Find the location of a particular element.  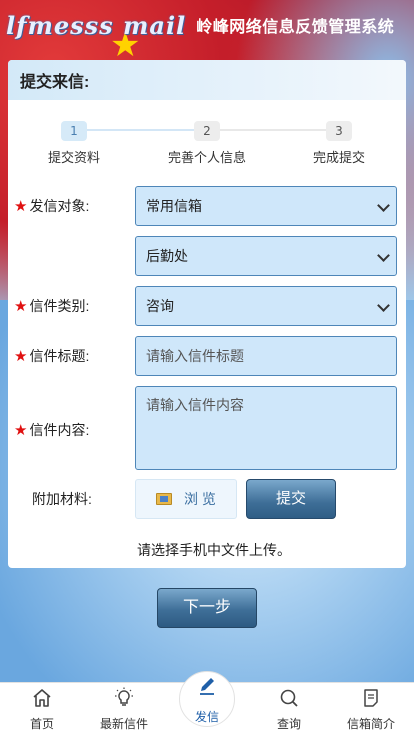

step-1: 1 提交资料 is located at coordinates (74, 143).